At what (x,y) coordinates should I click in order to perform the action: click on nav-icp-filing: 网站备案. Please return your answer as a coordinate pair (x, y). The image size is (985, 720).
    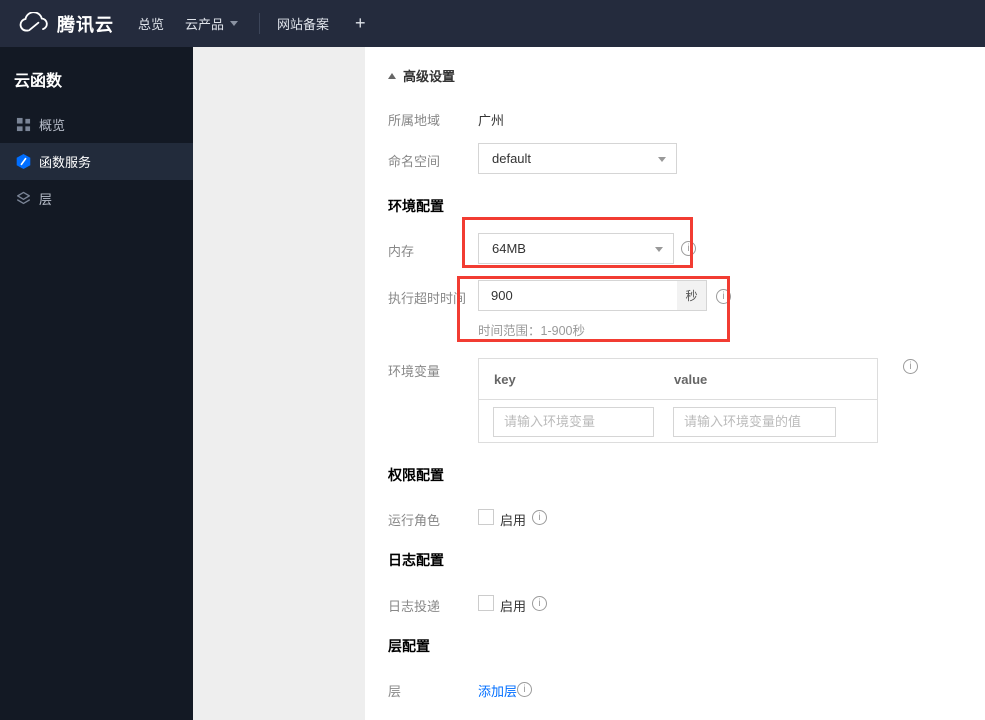
    Looking at the image, I should click on (303, 23).